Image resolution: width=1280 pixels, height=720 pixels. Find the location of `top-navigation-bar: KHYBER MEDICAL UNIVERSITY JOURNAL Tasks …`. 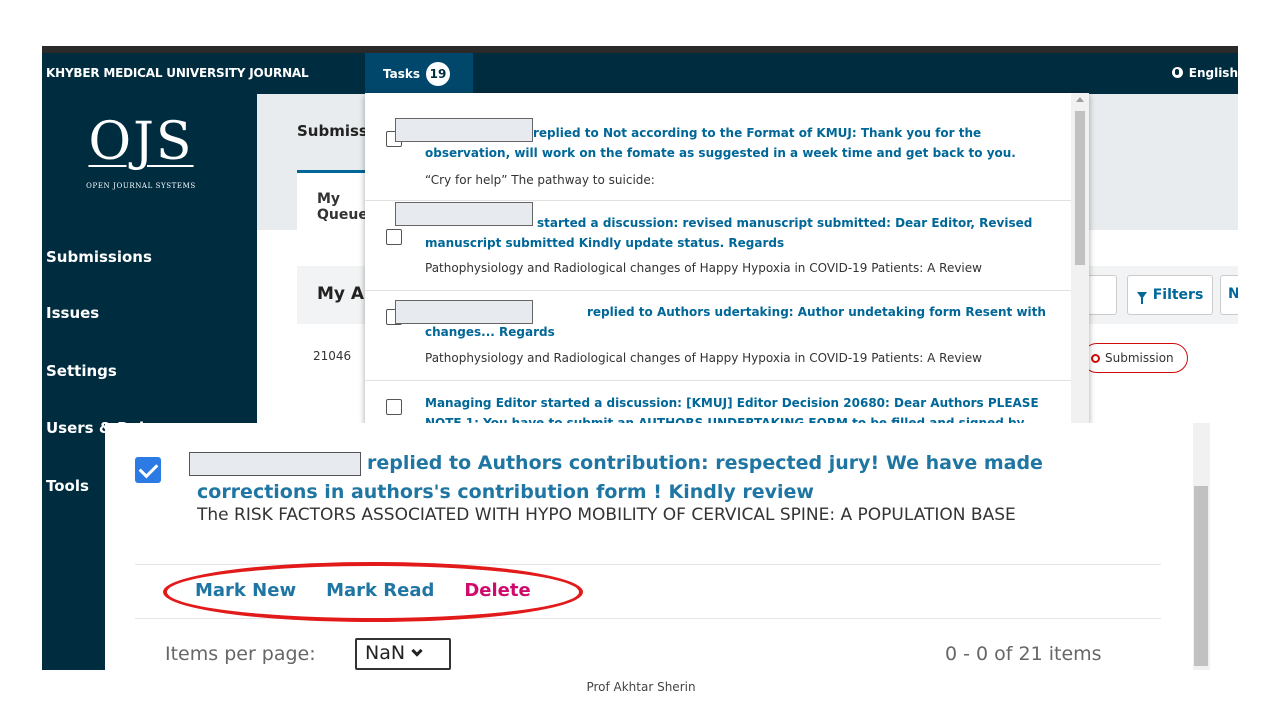

top-navigation-bar: KHYBER MEDICAL UNIVERSITY JOURNAL Tasks … is located at coordinates (640, 70).